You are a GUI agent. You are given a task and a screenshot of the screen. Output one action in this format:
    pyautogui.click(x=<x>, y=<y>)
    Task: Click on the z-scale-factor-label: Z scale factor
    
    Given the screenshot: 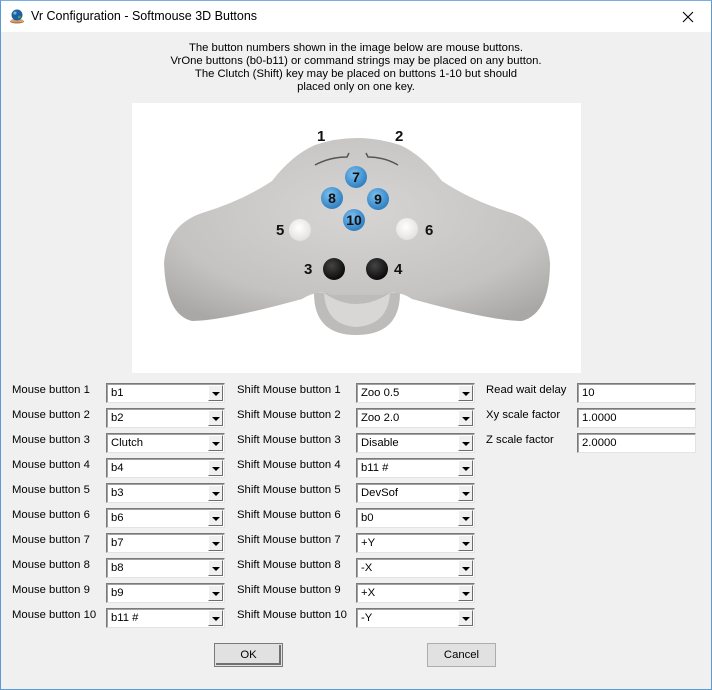 What is the action you would take?
    pyautogui.click(x=520, y=440)
    